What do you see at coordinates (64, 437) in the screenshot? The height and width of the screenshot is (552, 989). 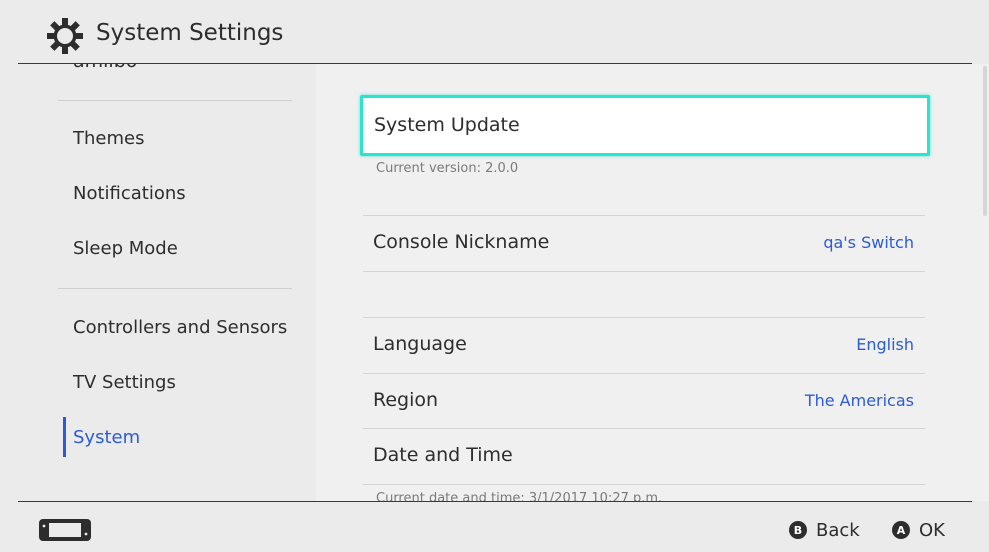 I see `sidebar-active-indicator` at bounding box center [64, 437].